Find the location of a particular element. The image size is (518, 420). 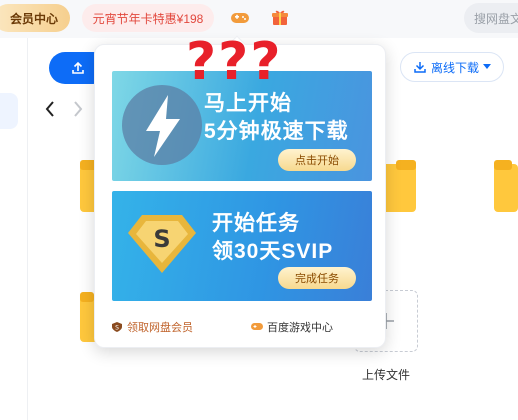

vip-shield-icon: S is located at coordinates (117, 327).